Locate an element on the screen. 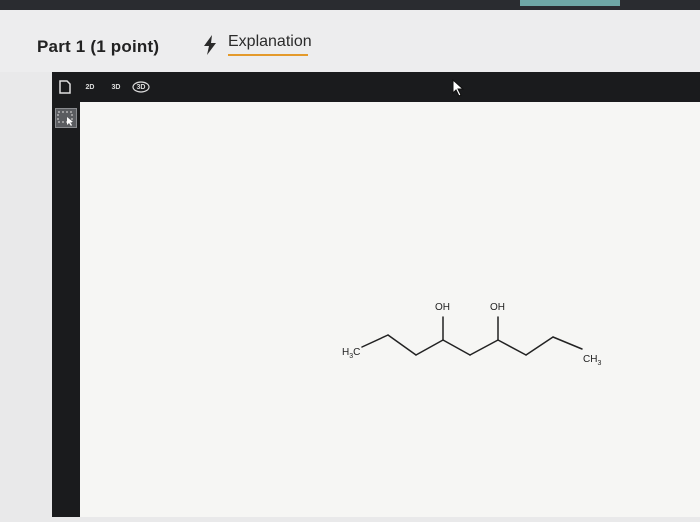 Image resolution: width=700 pixels, height=522 pixels. 3d-template-icon: 3D is located at coordinates (116, 87).